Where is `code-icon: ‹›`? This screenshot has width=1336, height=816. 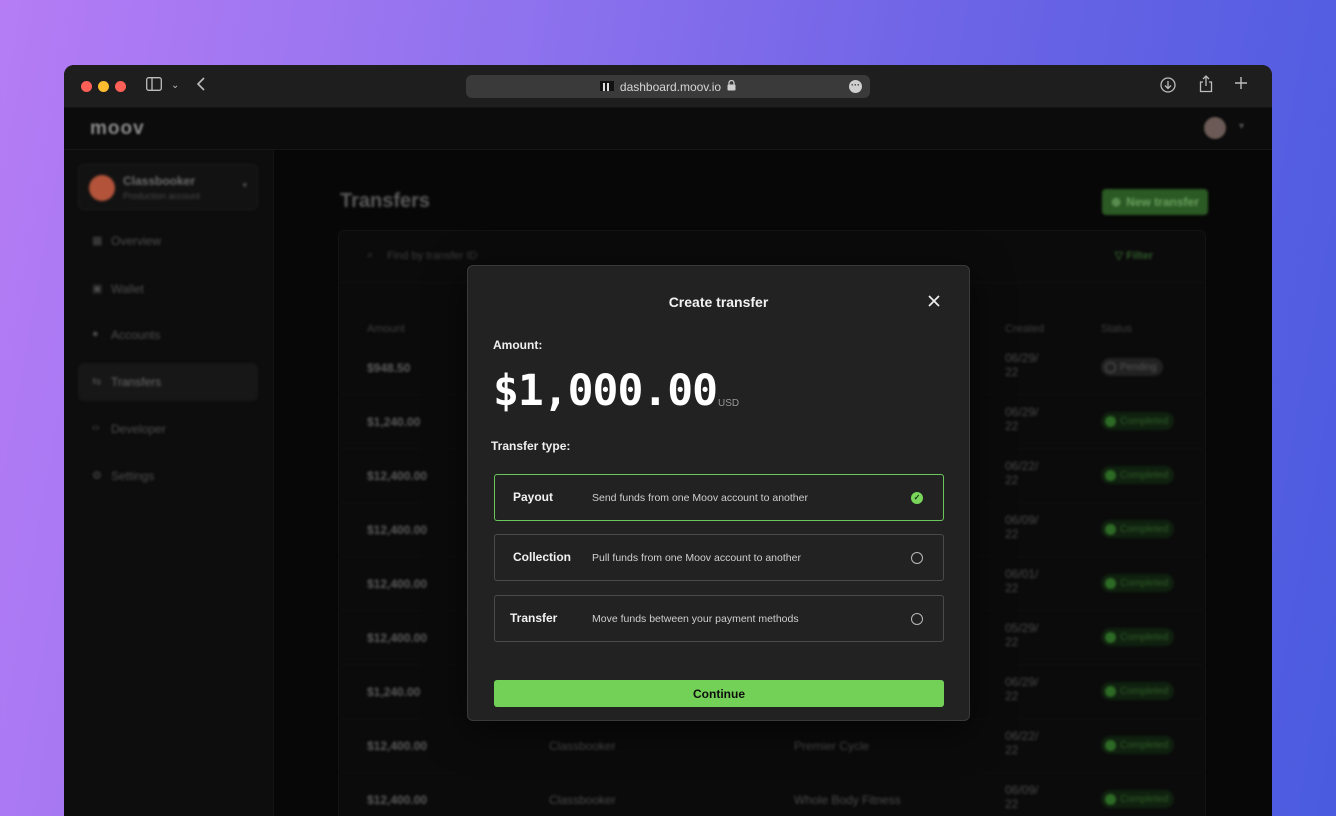 code-icon: ‹› is located at coordinates (96, 428).